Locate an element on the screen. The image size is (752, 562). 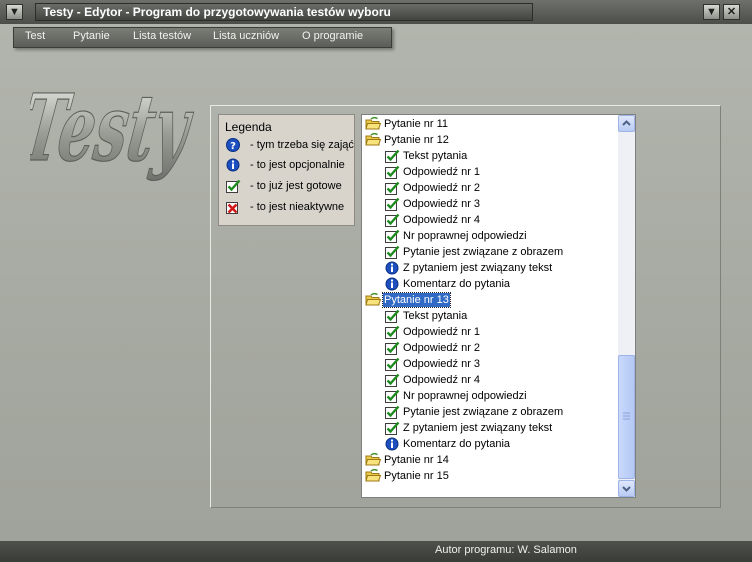
legend-item-label: - to już jest gotowe is located at coordinates (296, 186).